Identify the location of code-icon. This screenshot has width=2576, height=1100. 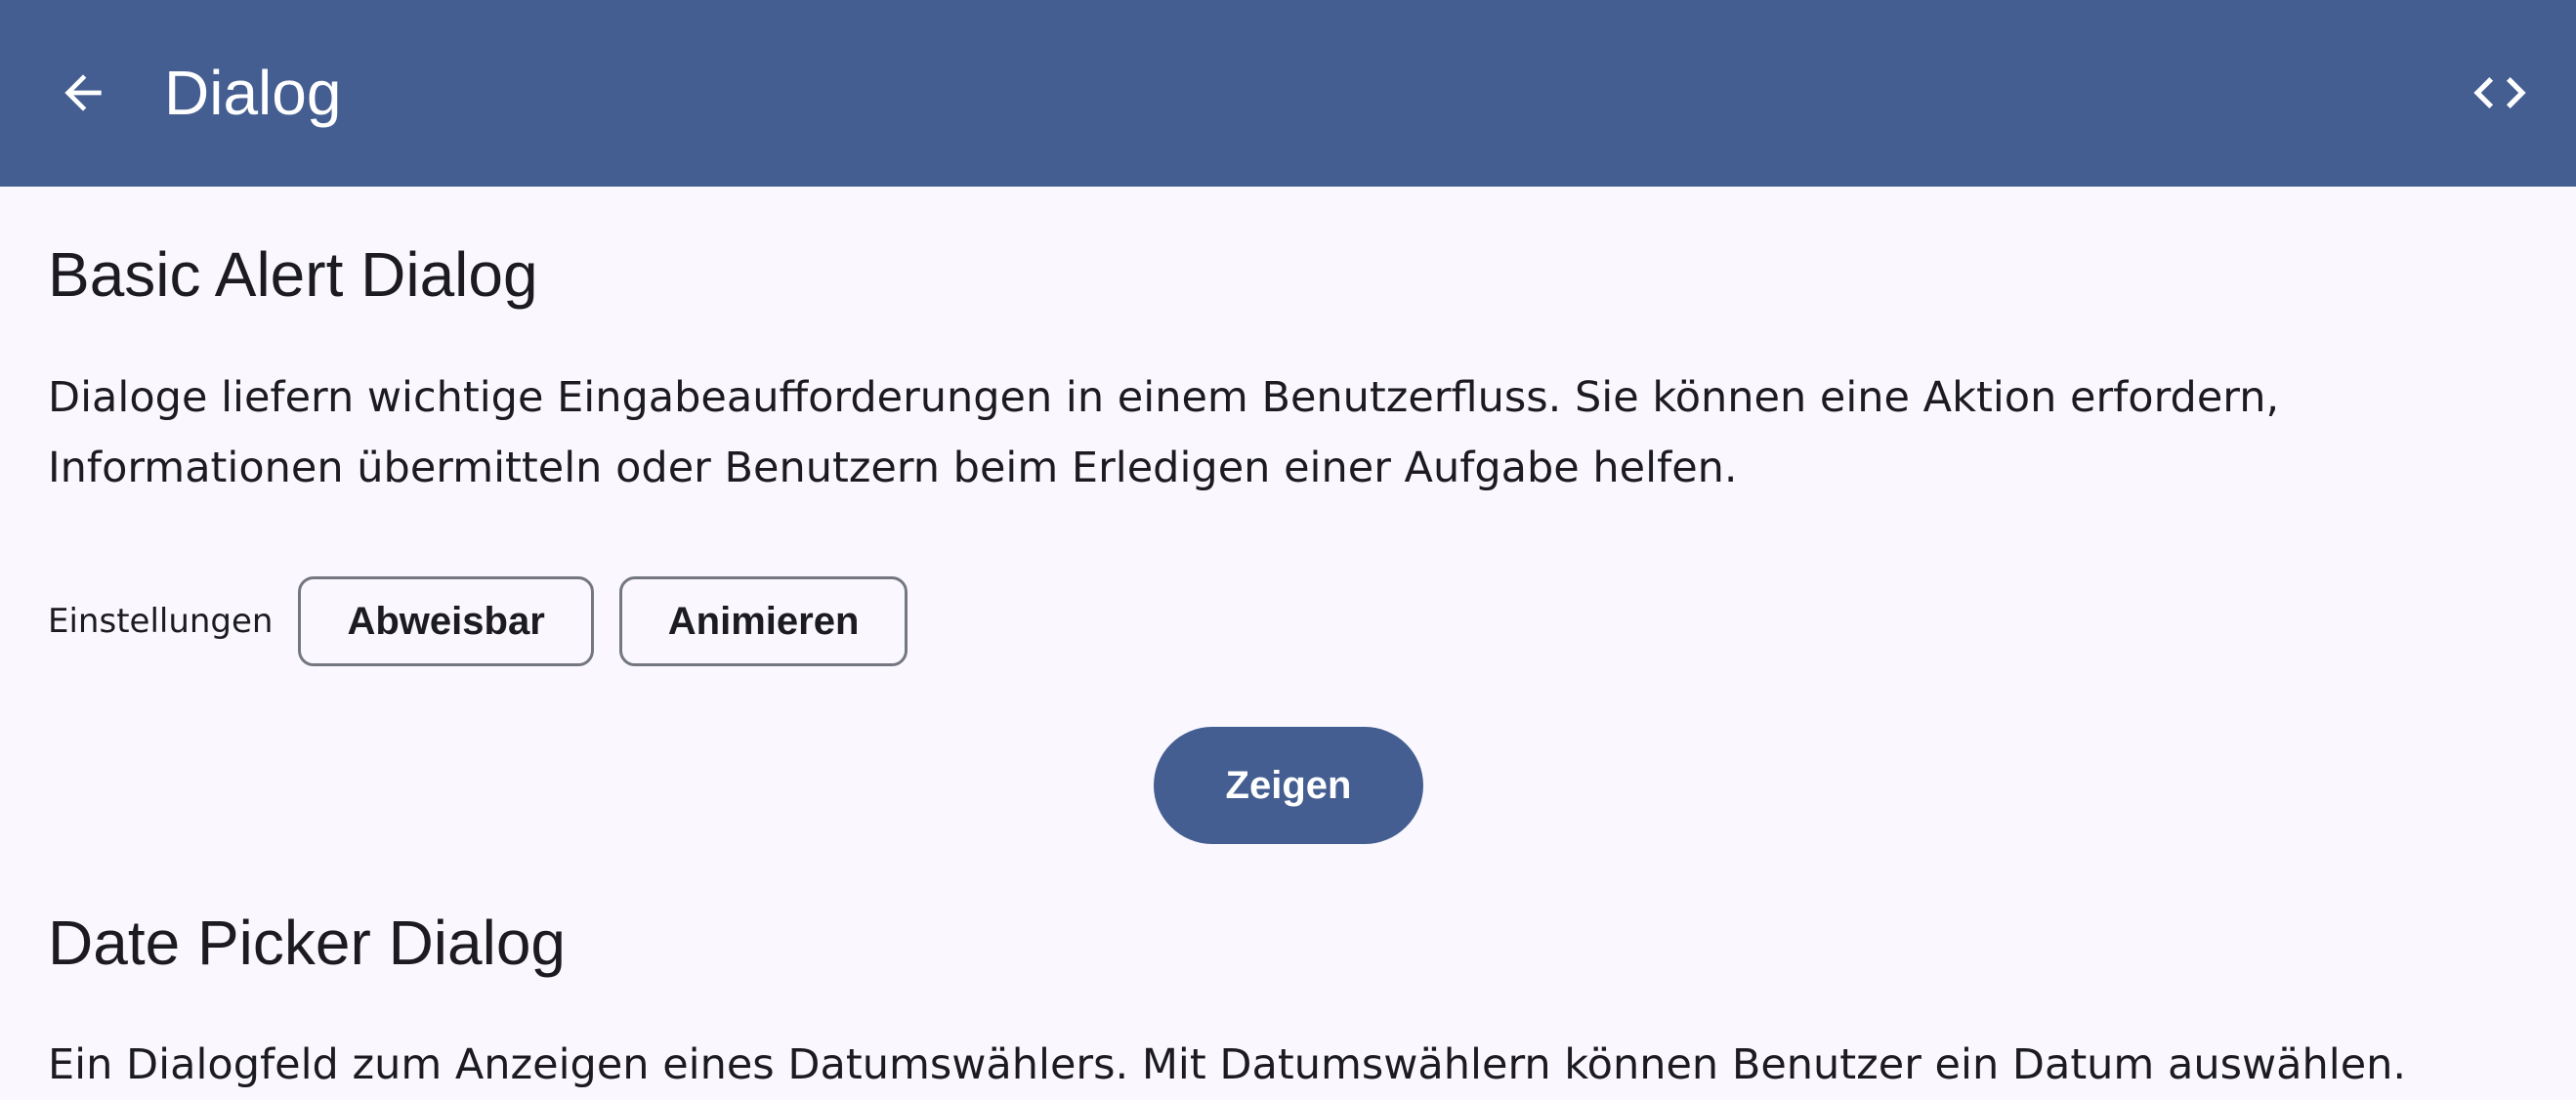
(2499, 92).